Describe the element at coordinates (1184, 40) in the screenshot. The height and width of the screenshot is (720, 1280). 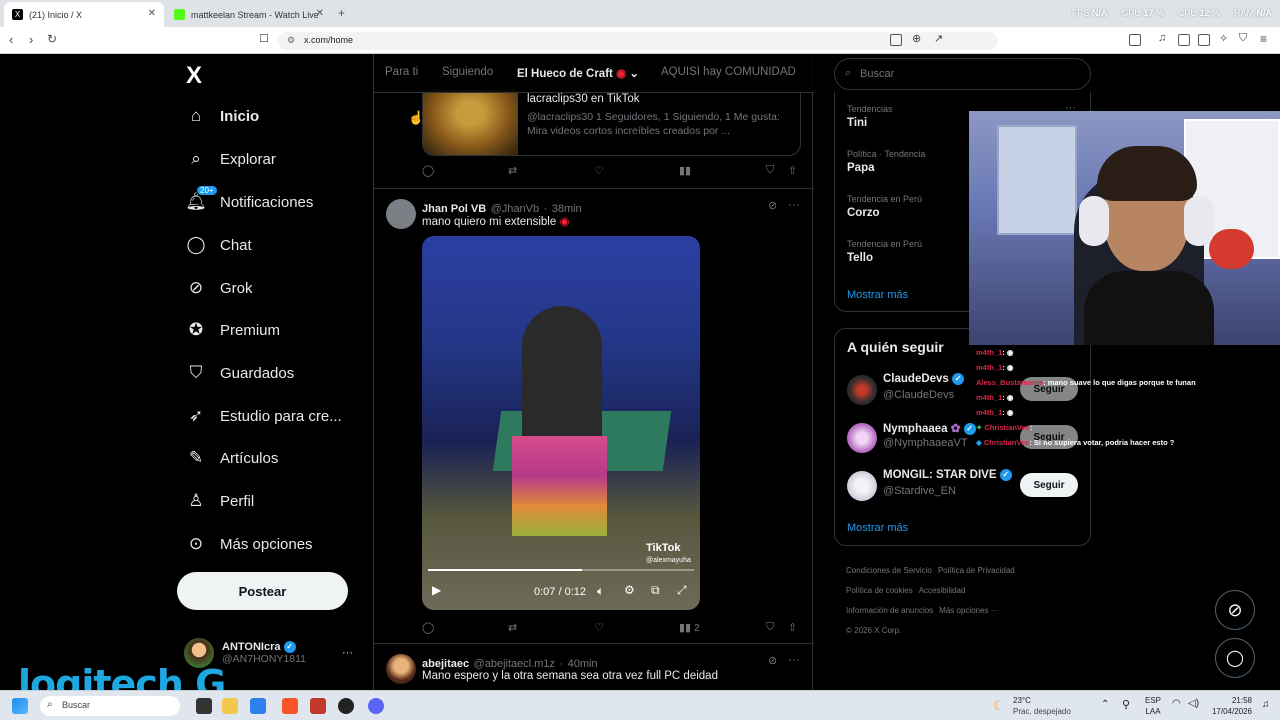
I see `reading-list-icon` at that location.